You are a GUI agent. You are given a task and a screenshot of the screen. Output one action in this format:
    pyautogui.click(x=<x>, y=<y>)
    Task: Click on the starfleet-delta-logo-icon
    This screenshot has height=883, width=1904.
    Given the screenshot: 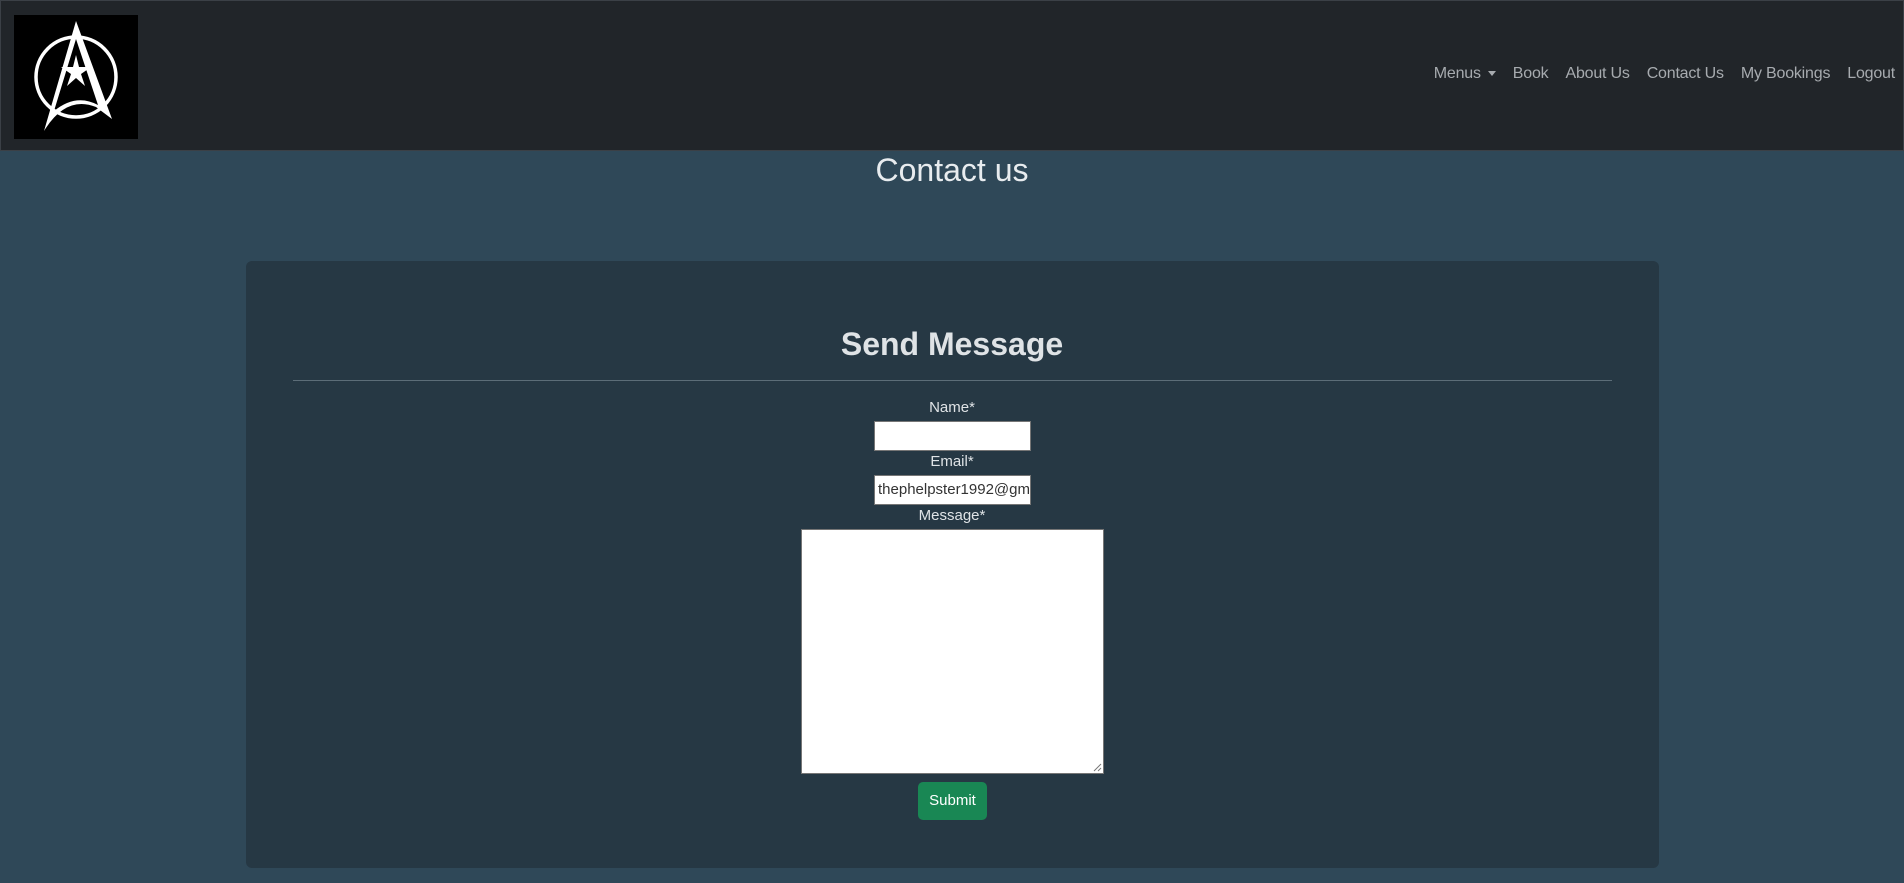 What is the action you would take?
    pyautogui.click(x=76, y=76)
    